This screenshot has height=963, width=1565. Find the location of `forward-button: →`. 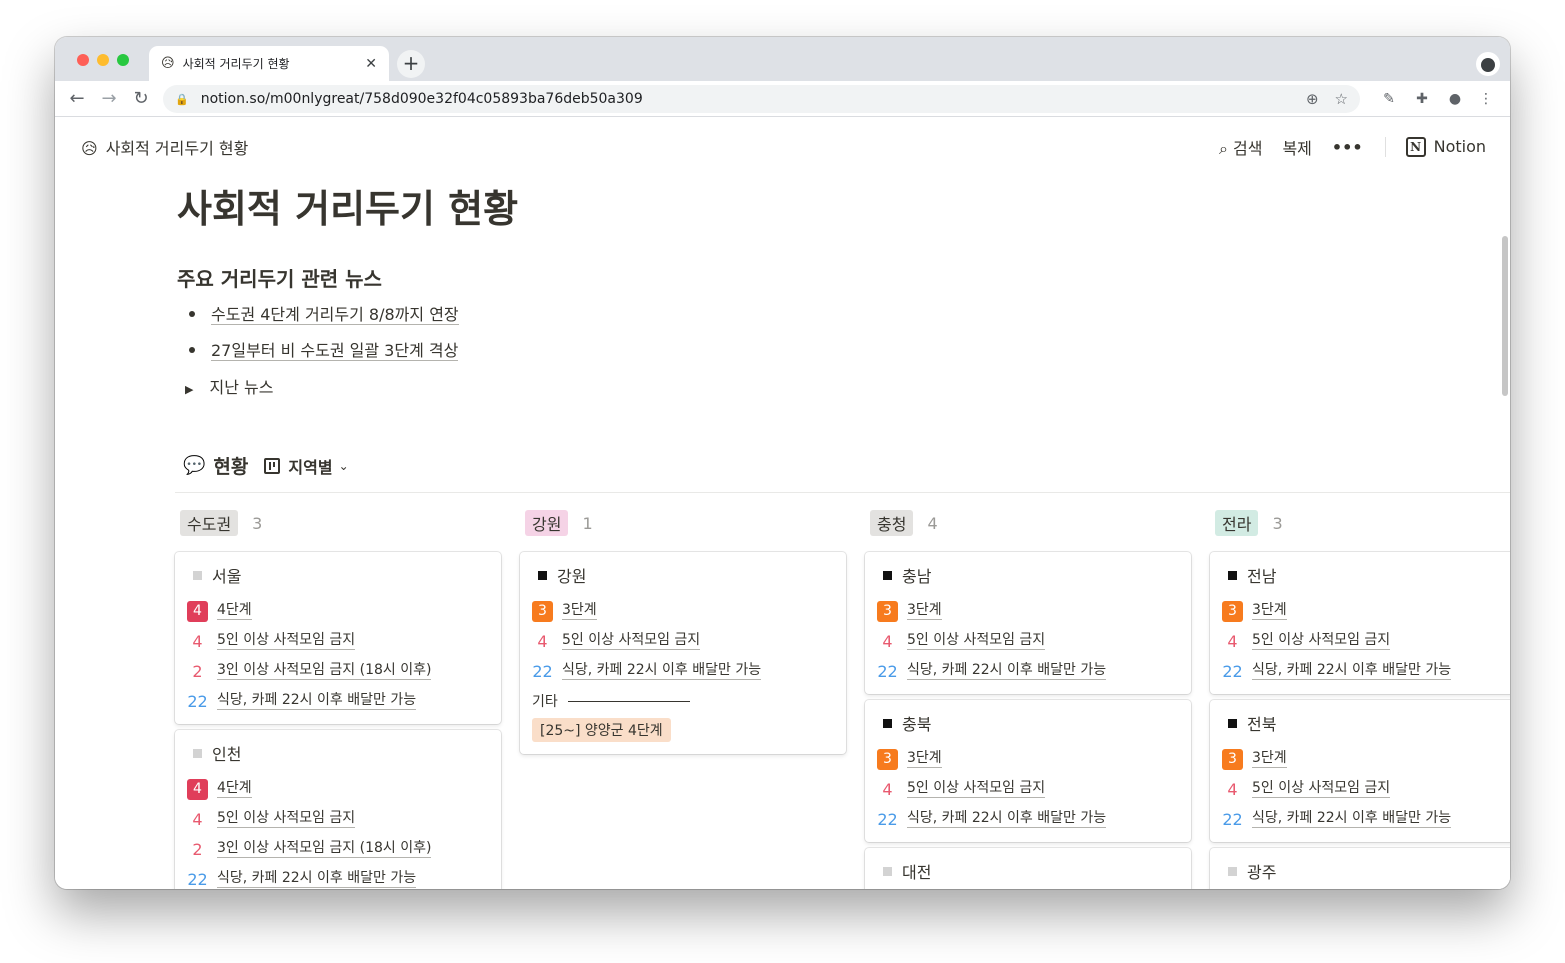

forward-button: → is located at coordinates (109, 99).